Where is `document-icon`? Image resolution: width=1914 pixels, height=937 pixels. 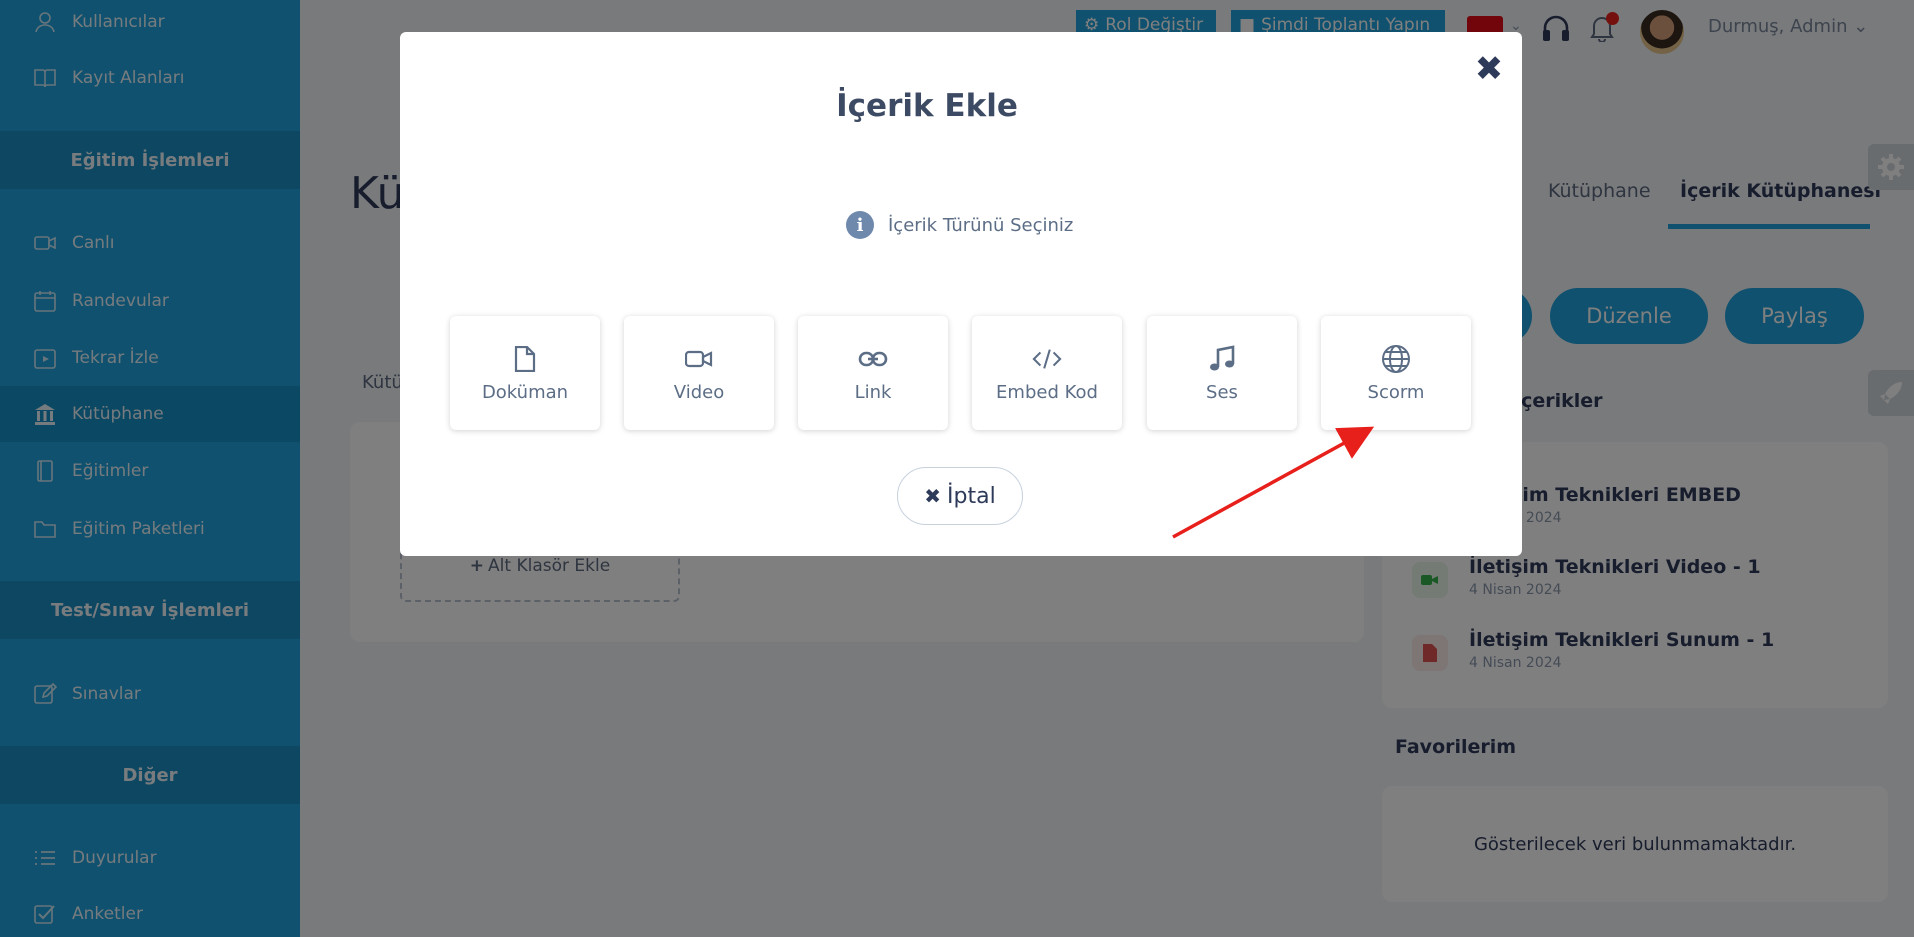
document-icon is located at coordinates (525, 359).